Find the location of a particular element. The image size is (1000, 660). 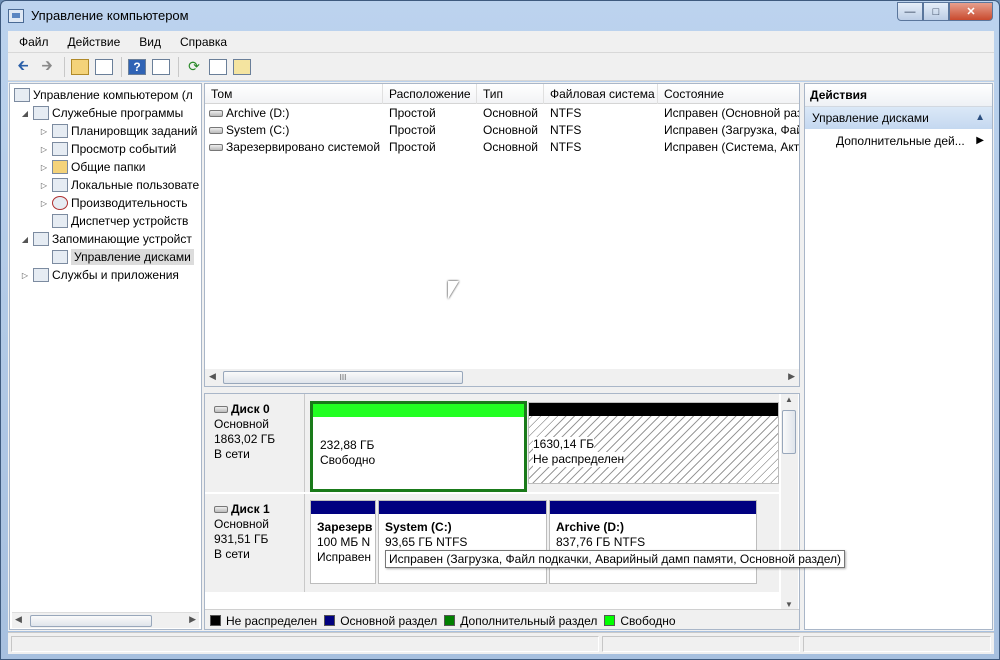

menu-action: Действие is located at coordinates (93, 42).